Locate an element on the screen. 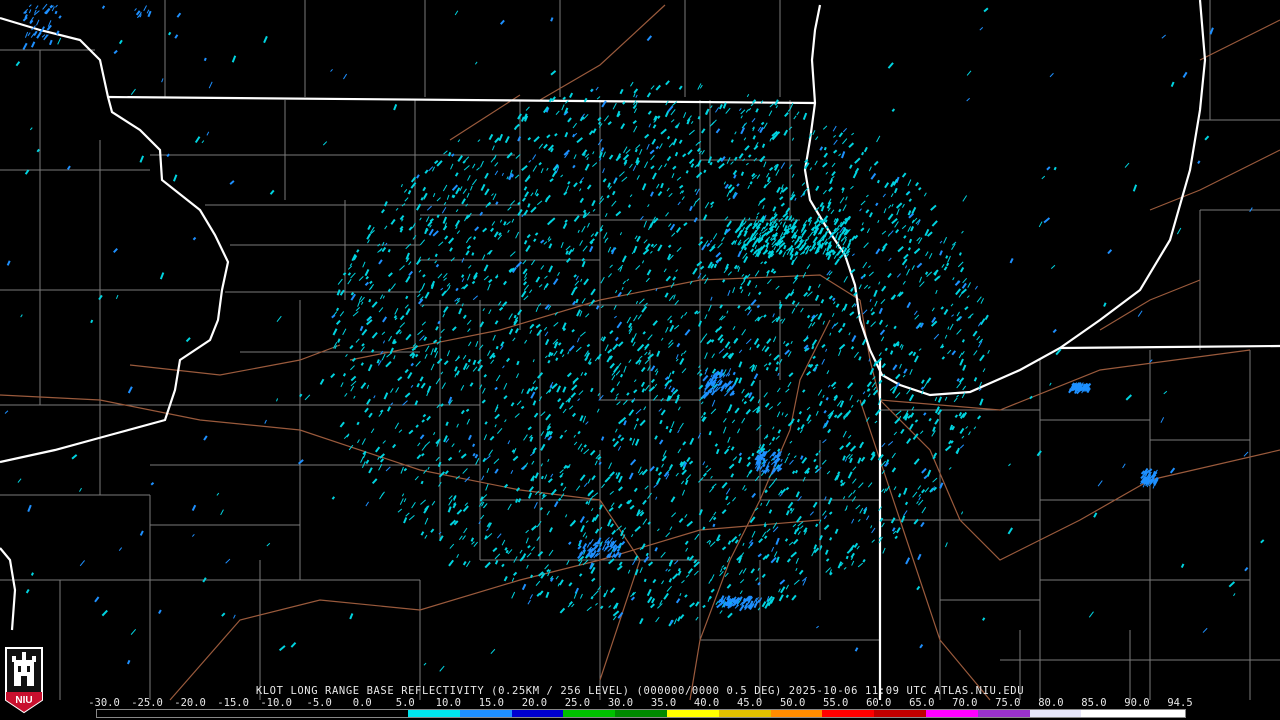 This screenshot has width=1280, height=720. colorbar-label: 5.0 is located at coordinates (405, 703).